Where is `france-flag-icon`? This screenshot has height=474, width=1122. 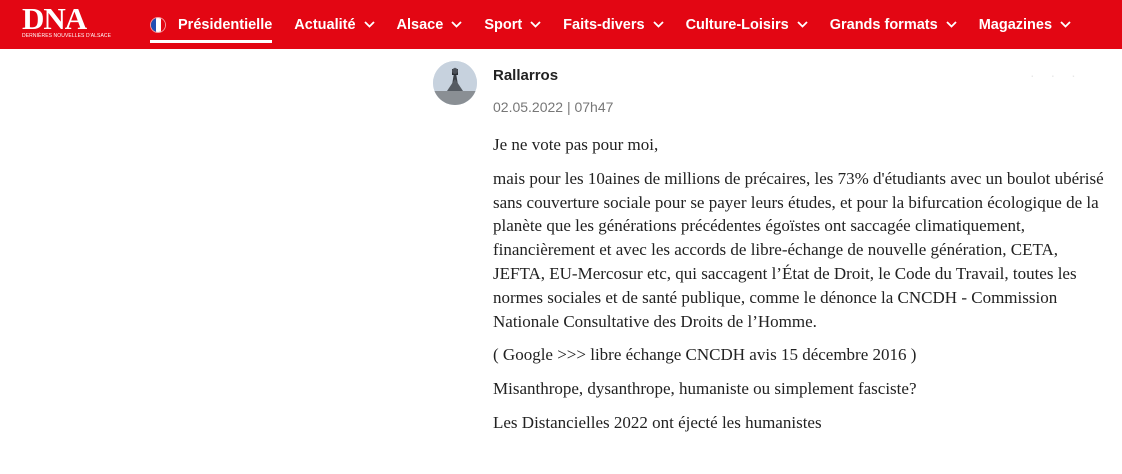 france-flag-icon is located at coordinates (158, 24).